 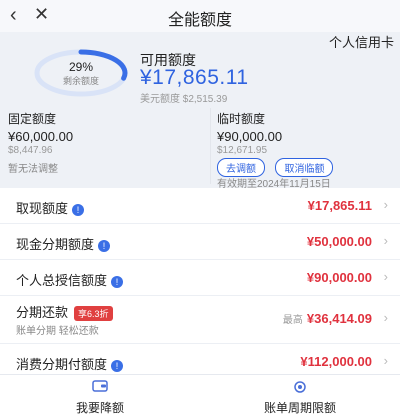 I want to click on fixed-limit-hint: 暂无法调整, so click(x=33, y=169).